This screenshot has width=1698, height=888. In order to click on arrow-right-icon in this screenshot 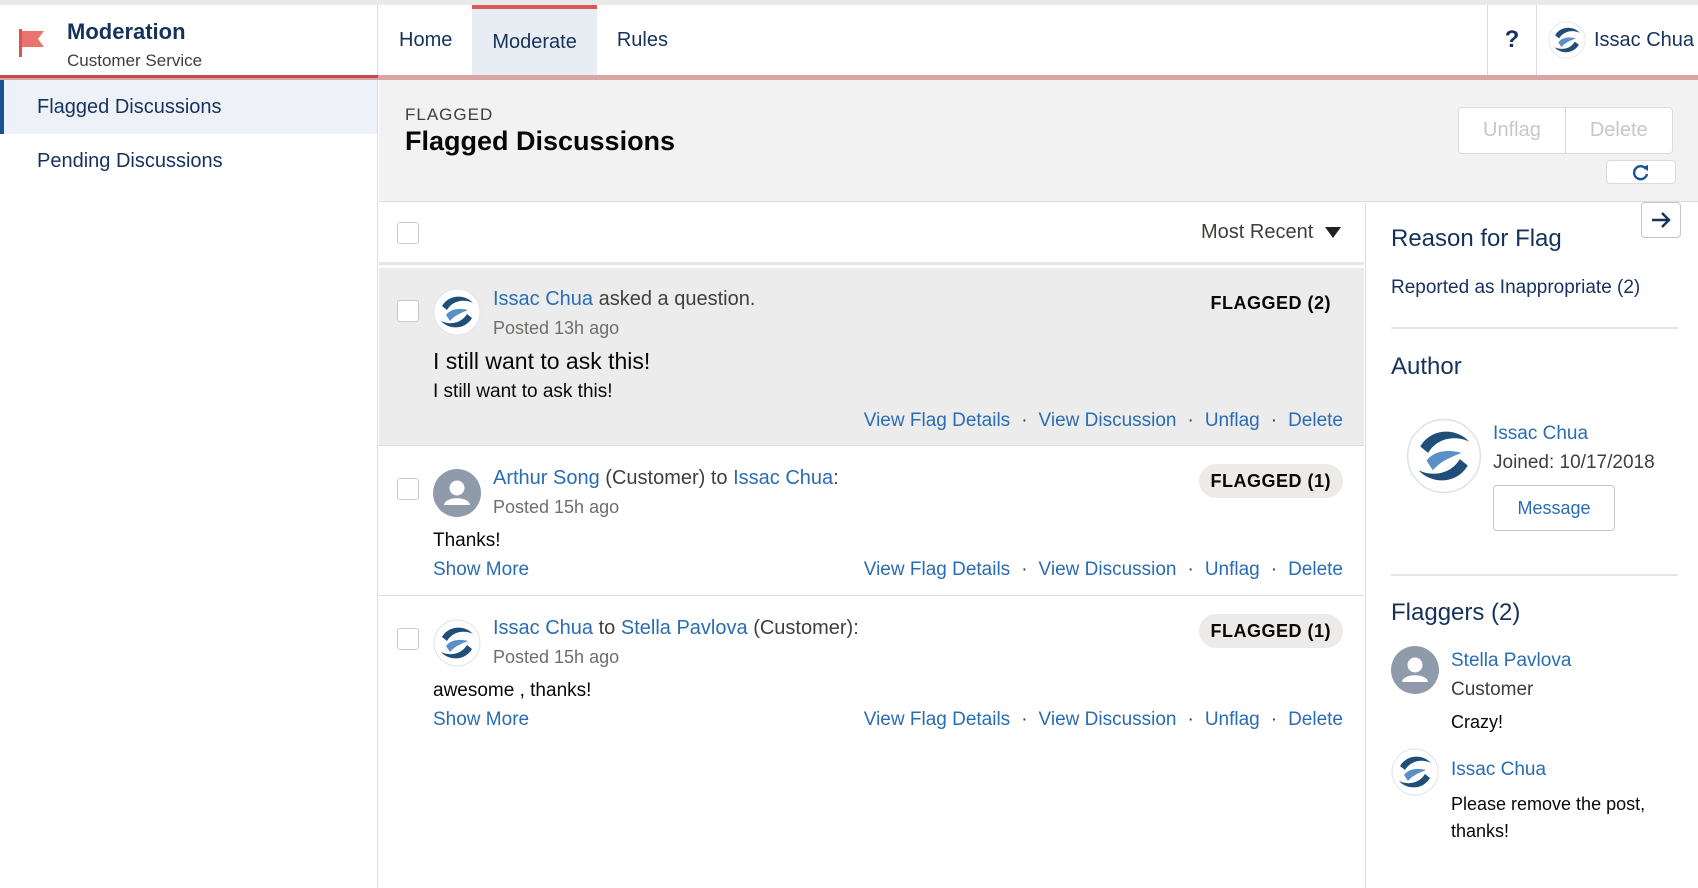, I will do `click(1661, 220)`.